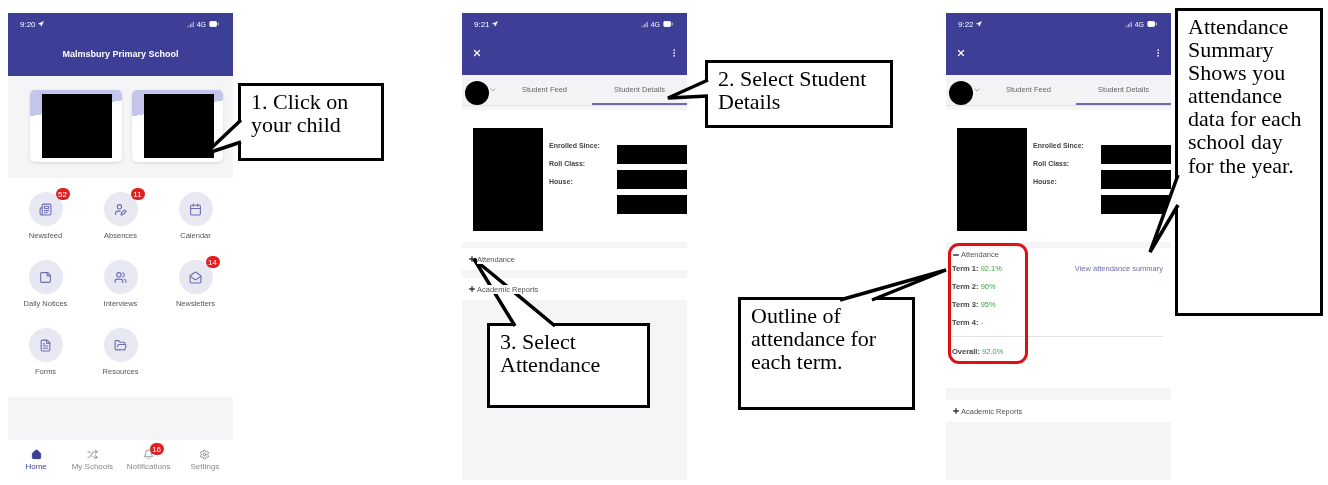 Image resolution: width=1328 pixels, height=485 pixels. Describe the element at coordinates (311, 122) in the screenshot. I see `callout-box: 1. Click on your child` at that location.